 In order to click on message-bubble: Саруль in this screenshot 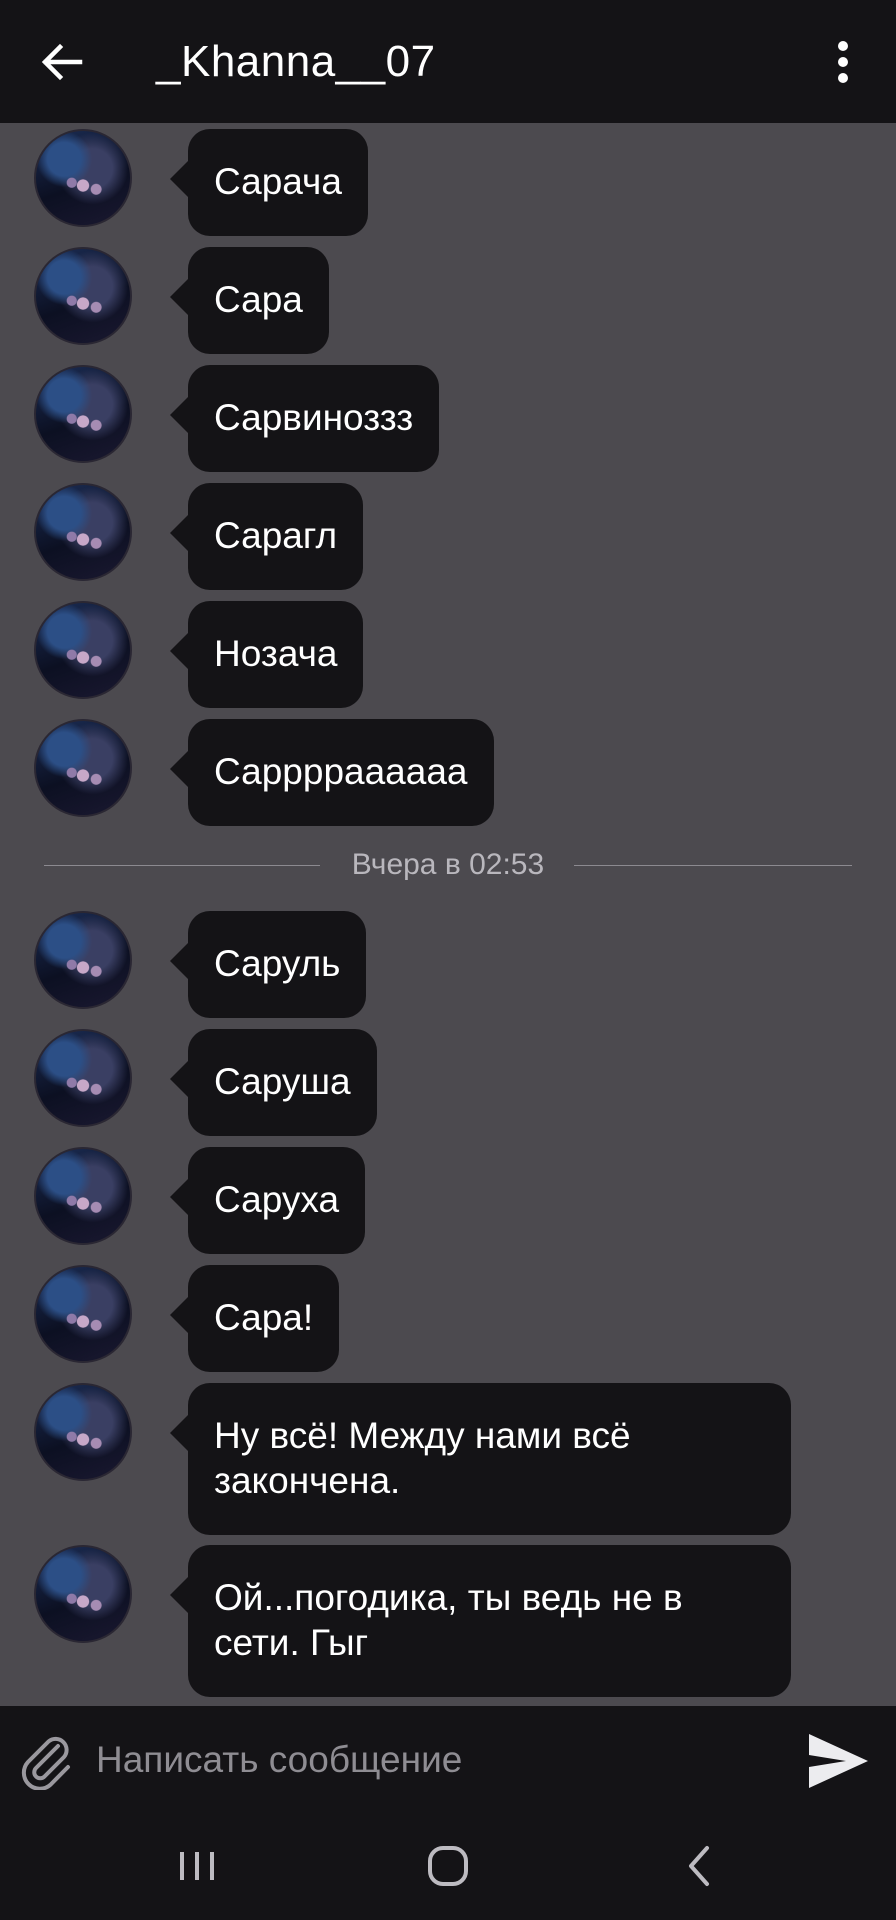, I will do `click(268, 964)`.